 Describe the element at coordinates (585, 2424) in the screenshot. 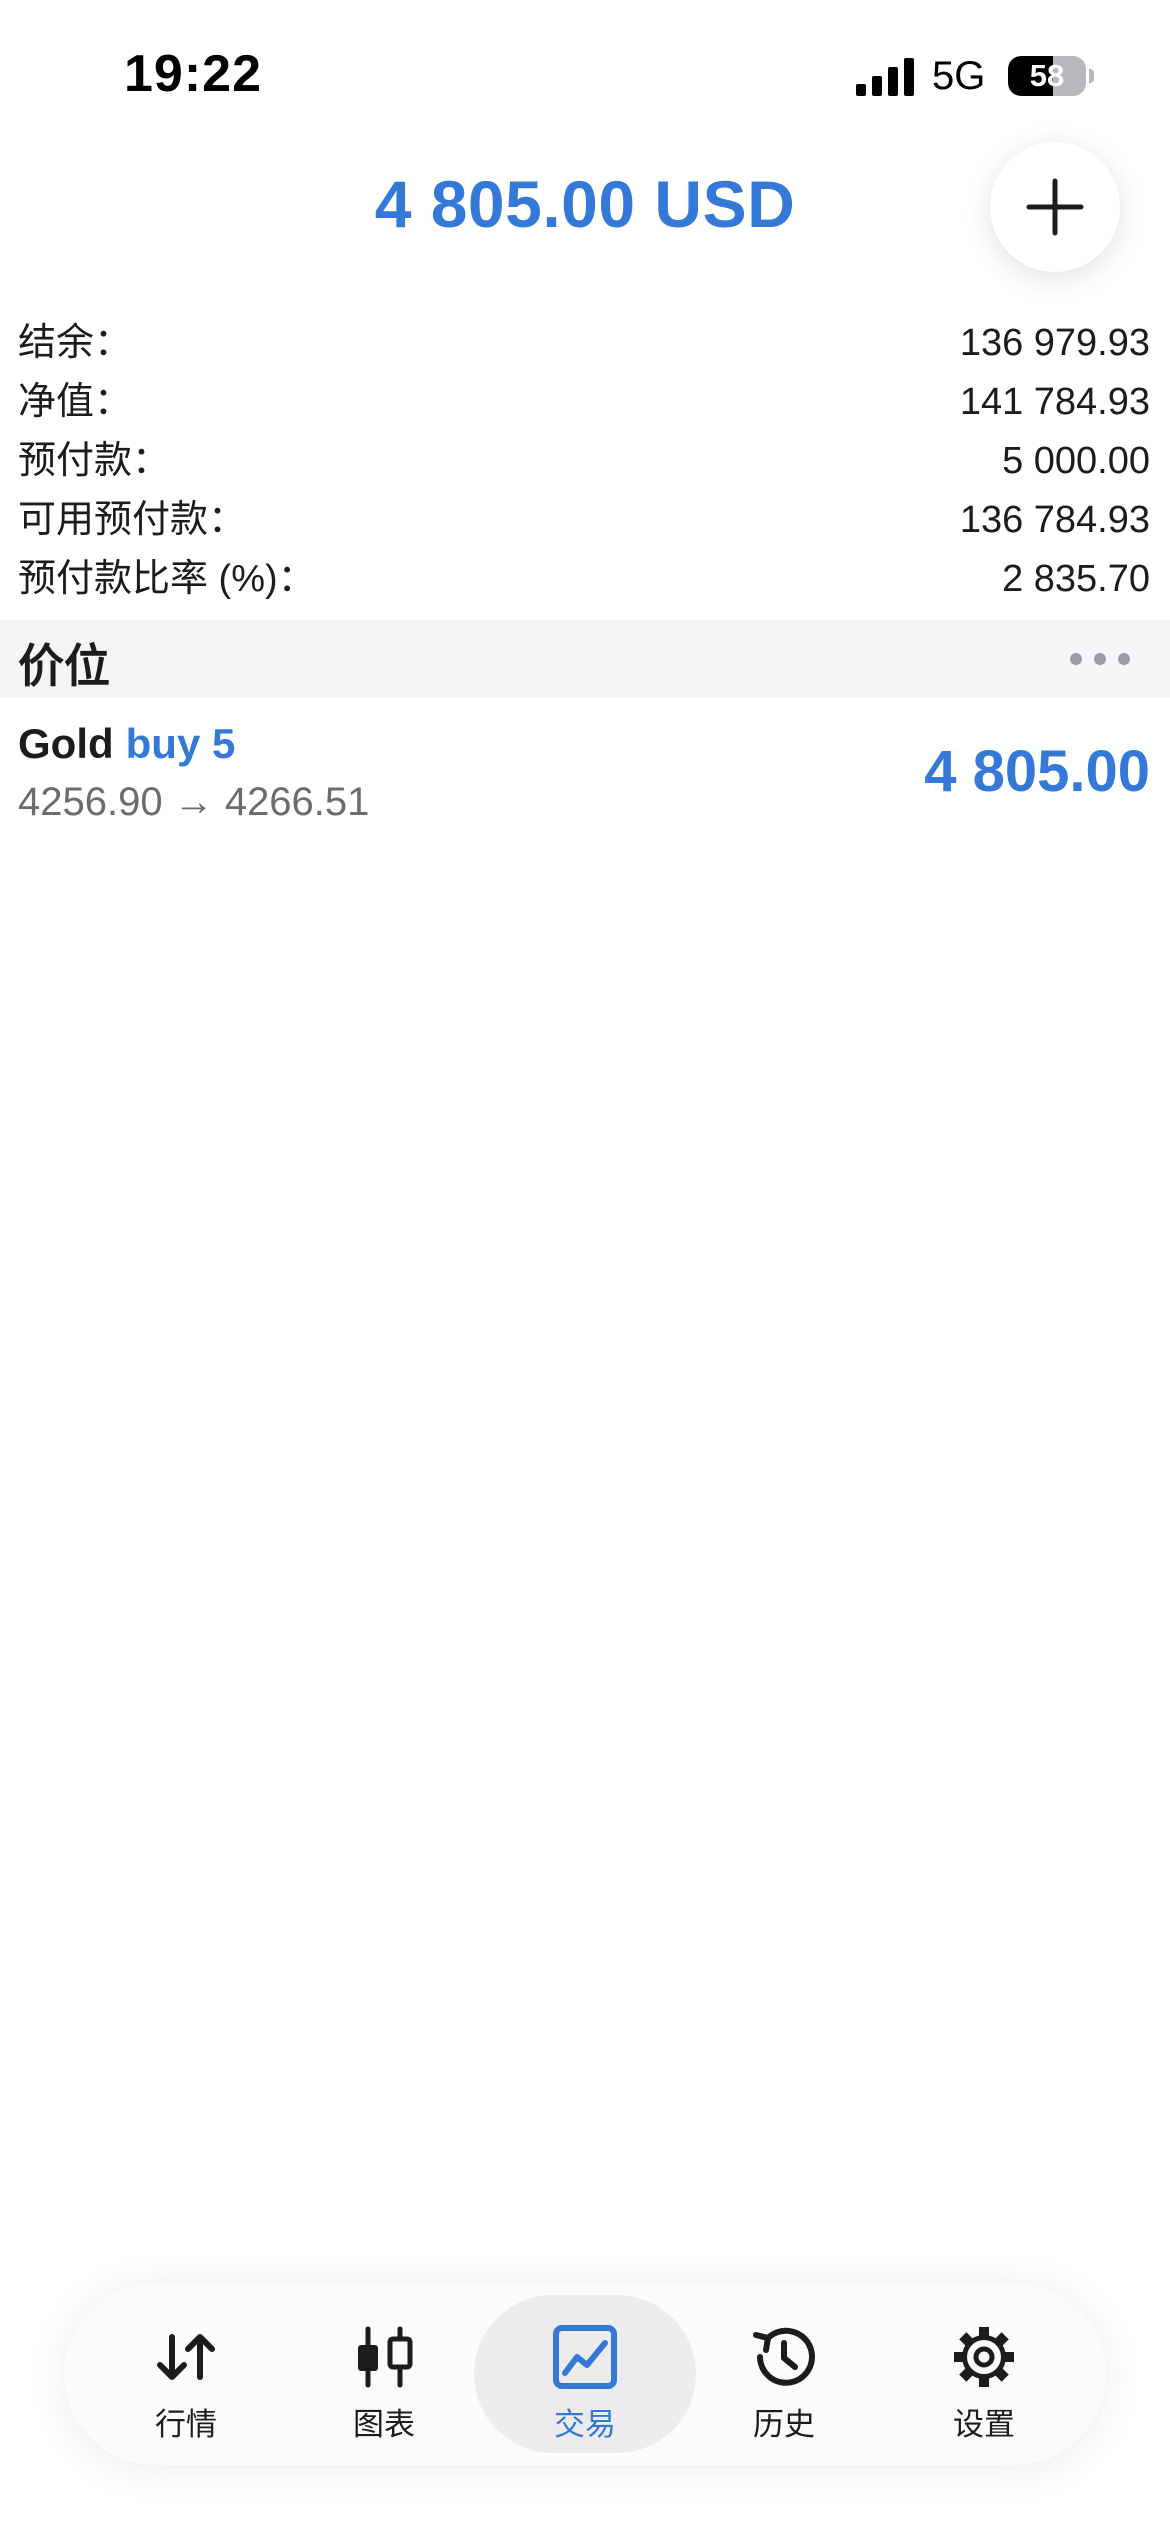

I see `tab-trade-label: 交易` at that location.